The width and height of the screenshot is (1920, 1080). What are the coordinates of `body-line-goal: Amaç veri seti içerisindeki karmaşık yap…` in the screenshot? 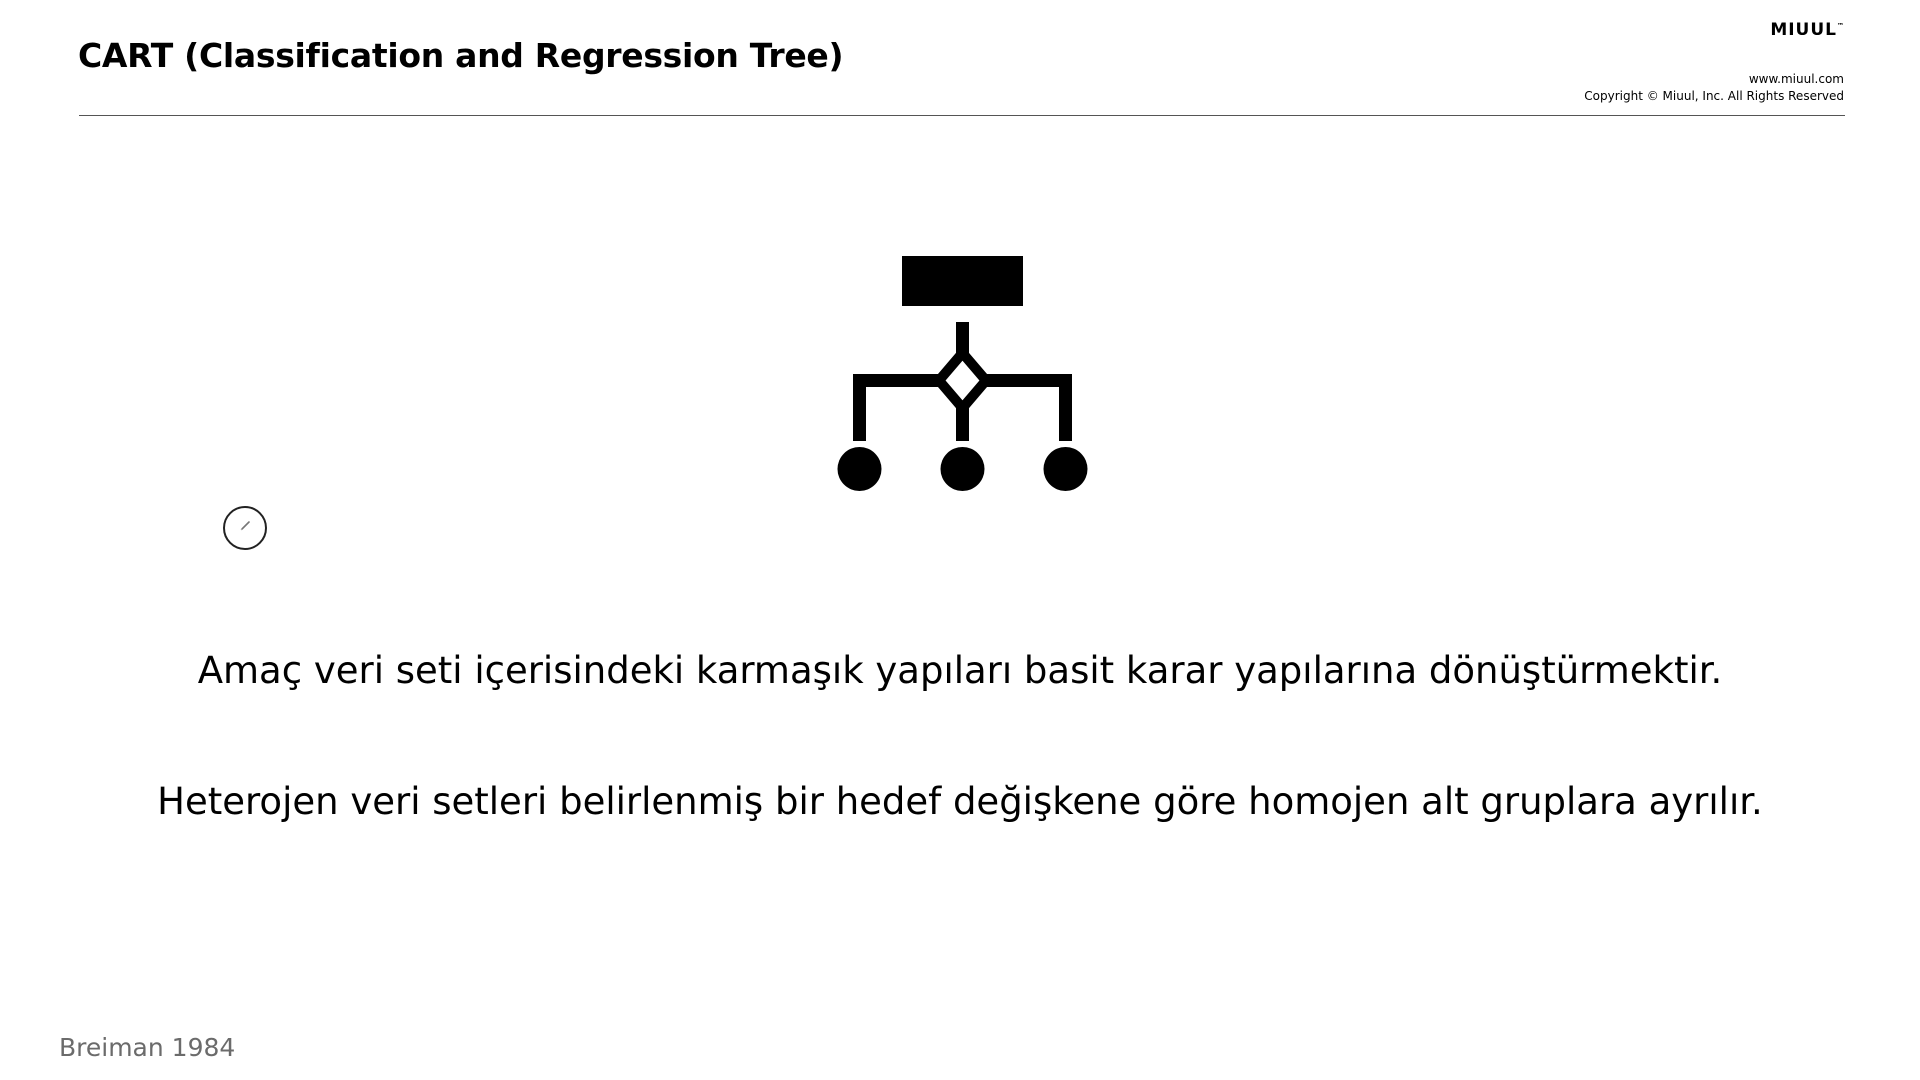 It's located at (960, 670).